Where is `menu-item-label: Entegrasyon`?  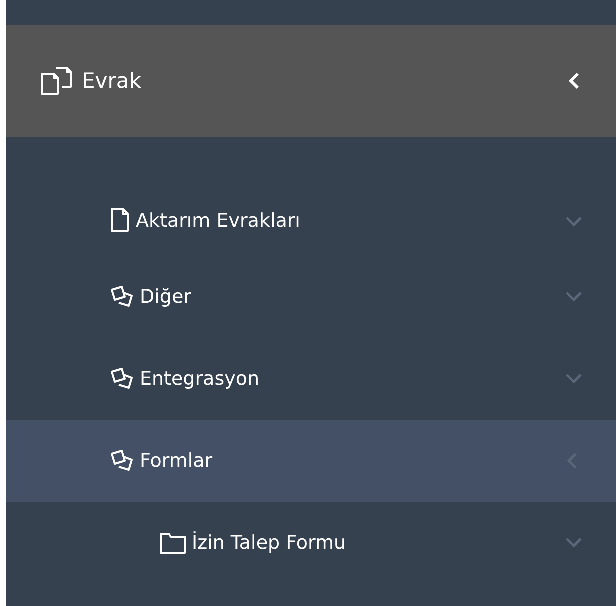 menu-item-label: Entegrasyon is located at coordinates (200, 379).